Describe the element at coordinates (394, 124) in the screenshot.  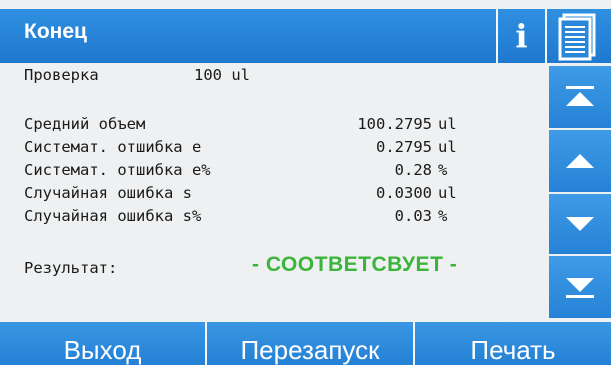
I see `stat-value: 100.2795` at that location.